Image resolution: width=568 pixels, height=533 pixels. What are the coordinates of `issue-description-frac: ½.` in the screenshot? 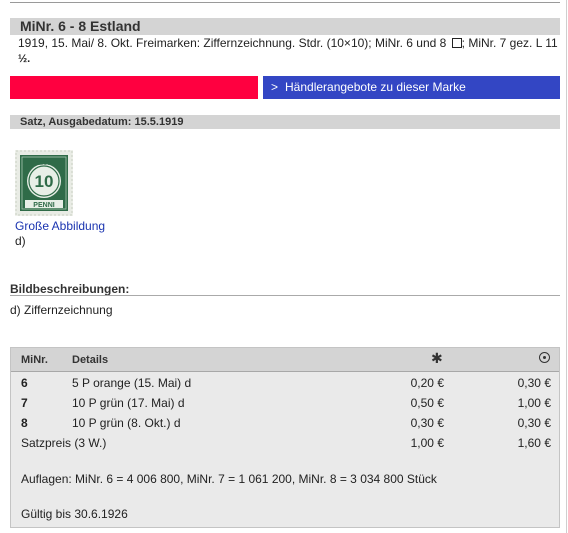 It's located at (24, 59).